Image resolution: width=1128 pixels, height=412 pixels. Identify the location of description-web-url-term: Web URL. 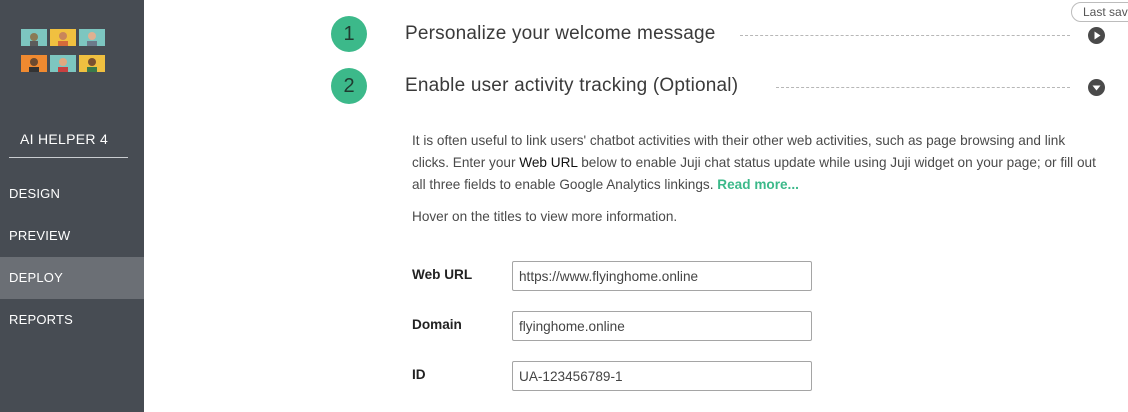
(548, 162).